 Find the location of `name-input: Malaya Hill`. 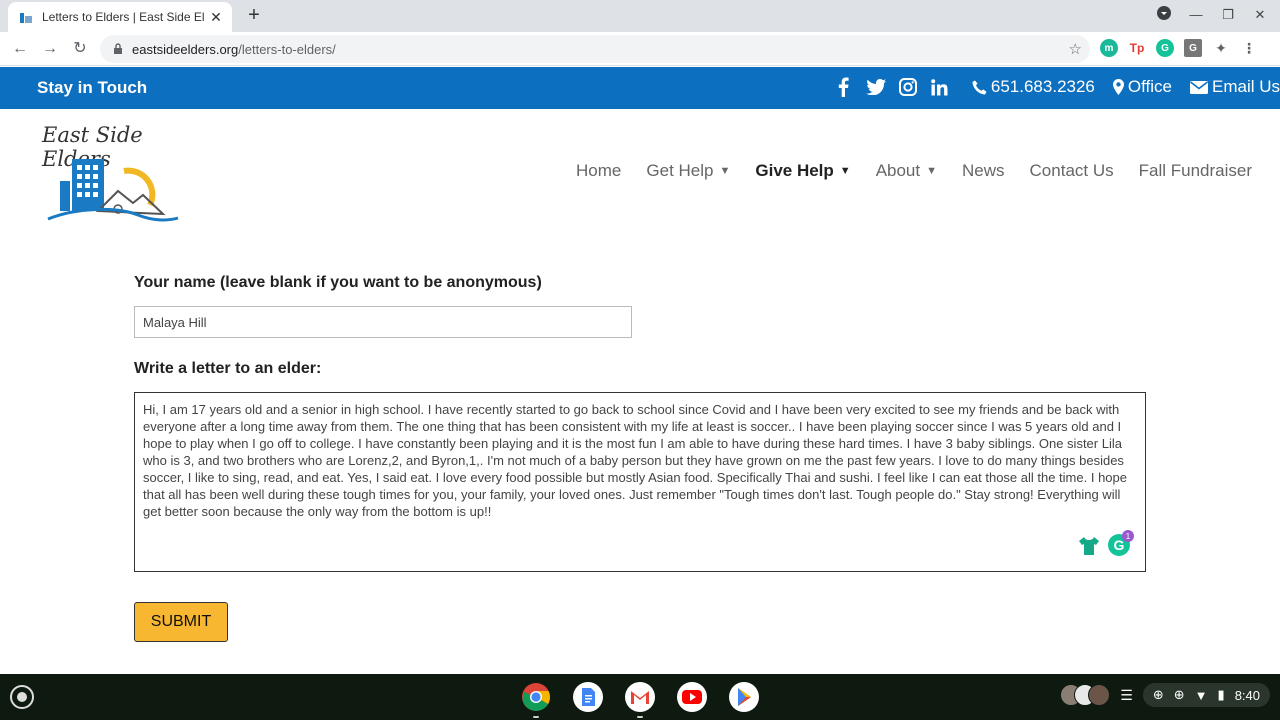

name-input: Malaya Hill is located at coordinates (383, 322).